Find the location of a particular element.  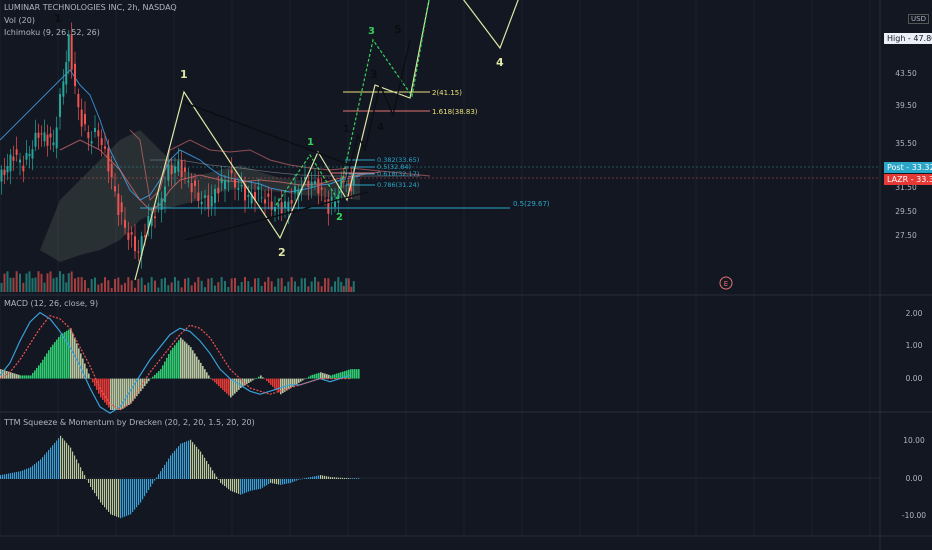

fib-ext-2-label: 2(41.15) is located at coordinates (447, 93).